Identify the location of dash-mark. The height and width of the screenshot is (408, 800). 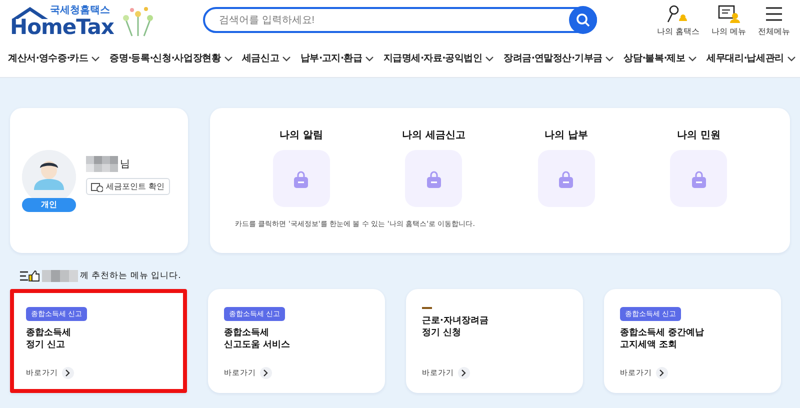
(427, 308).